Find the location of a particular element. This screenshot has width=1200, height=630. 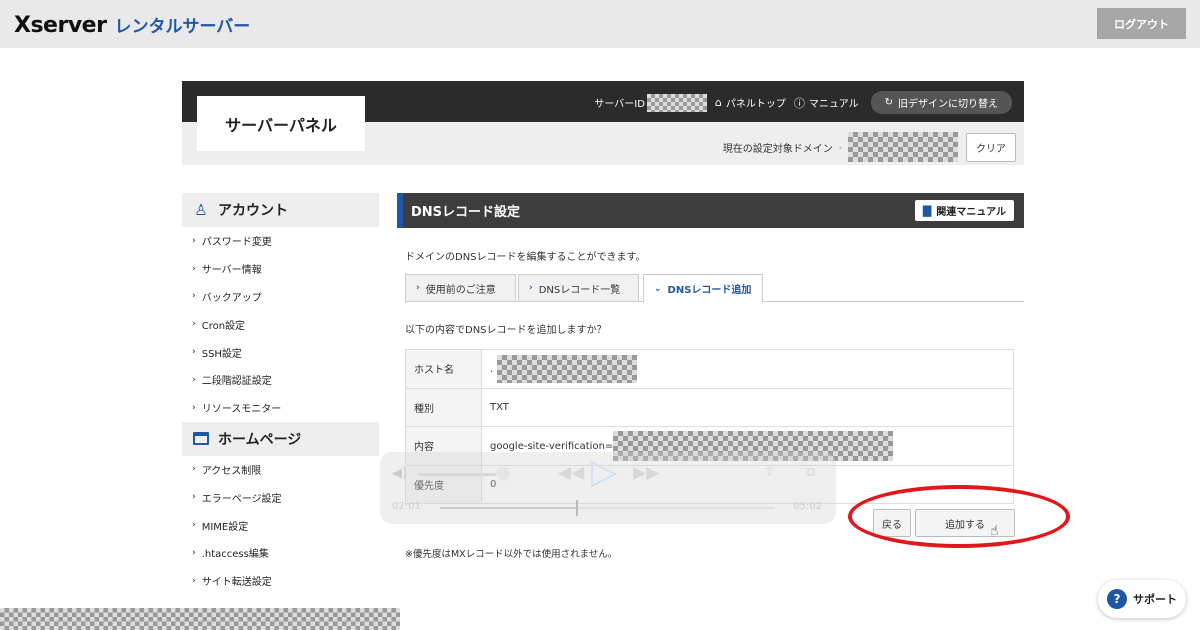

browser-window-icon is located at coordinates (201, 439).